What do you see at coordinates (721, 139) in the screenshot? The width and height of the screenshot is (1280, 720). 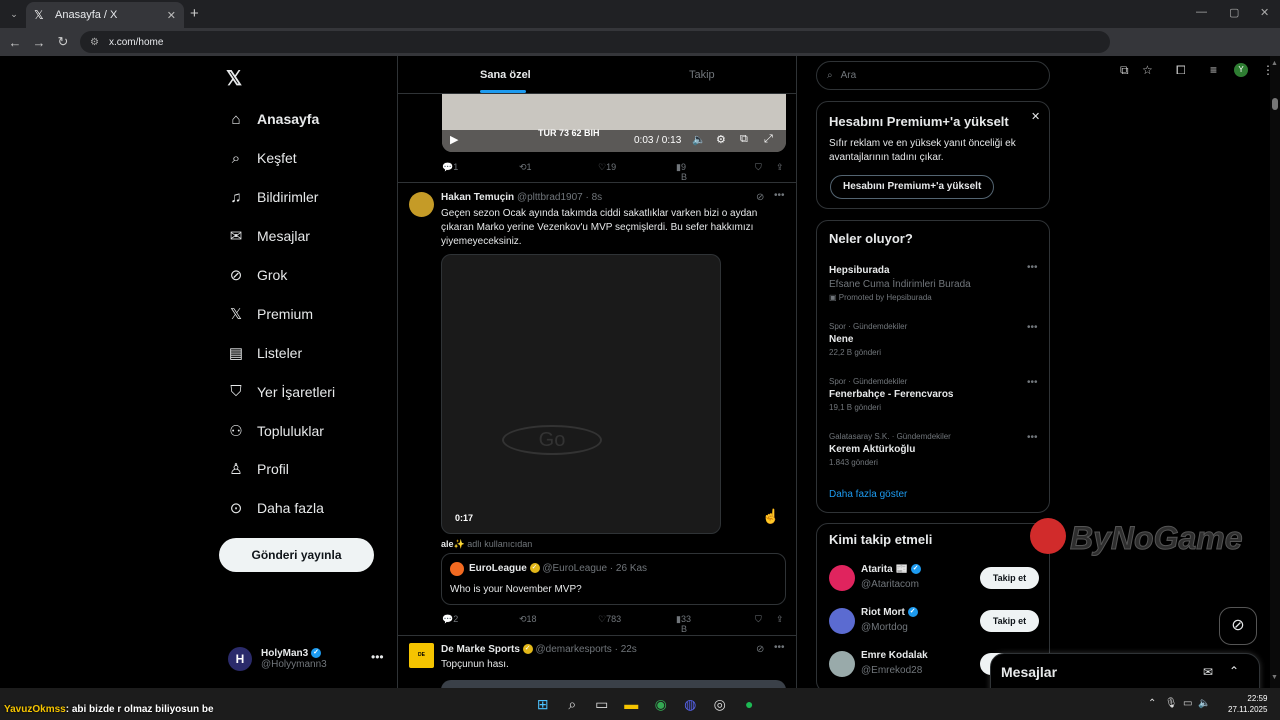 I see `settings-icon: ⚙` at bounding box center [721, 139].